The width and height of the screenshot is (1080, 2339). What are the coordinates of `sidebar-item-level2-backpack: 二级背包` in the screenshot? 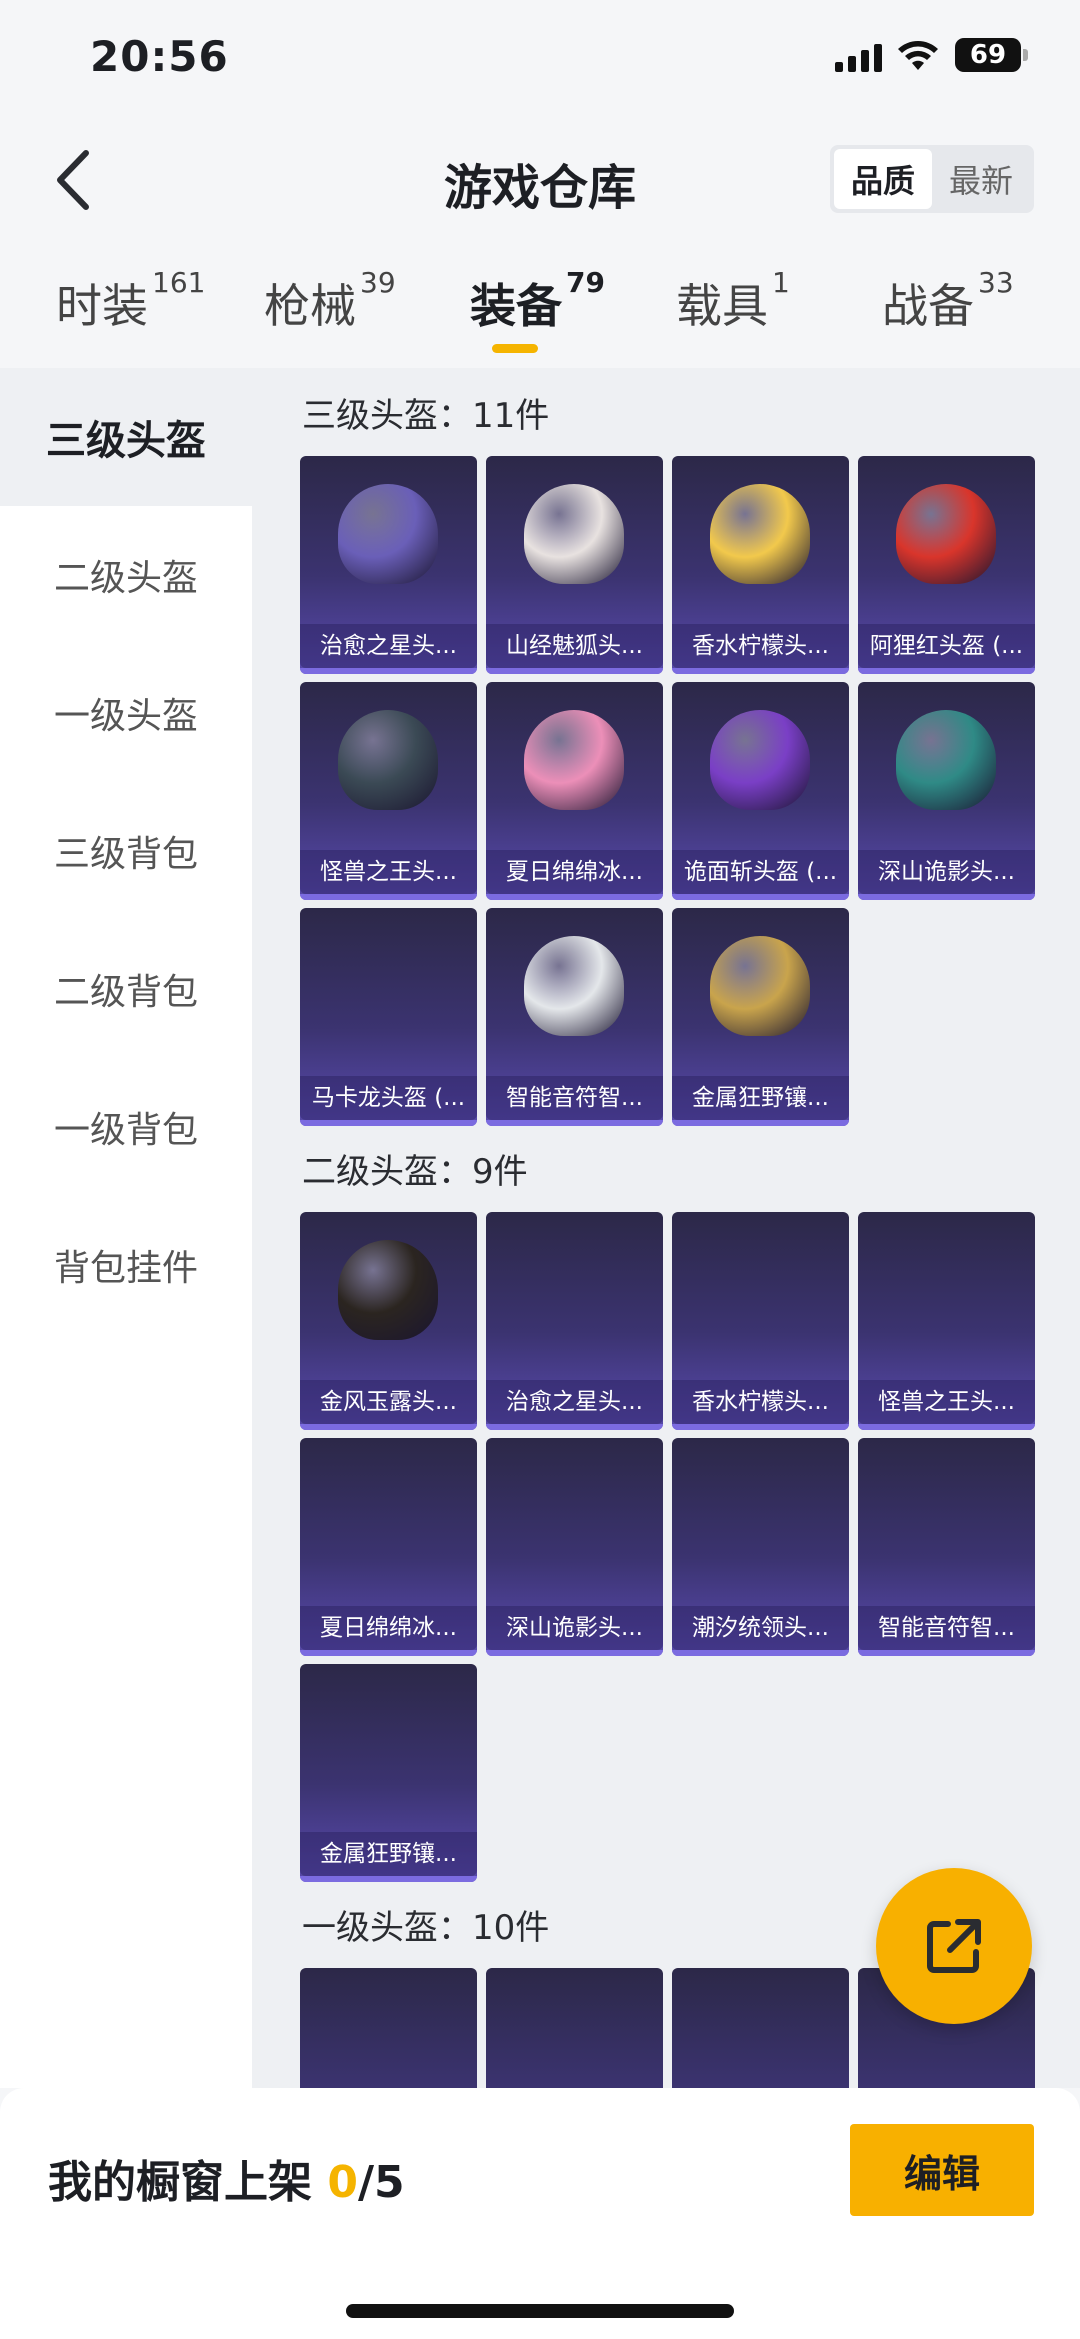 It's located at (126, 989).